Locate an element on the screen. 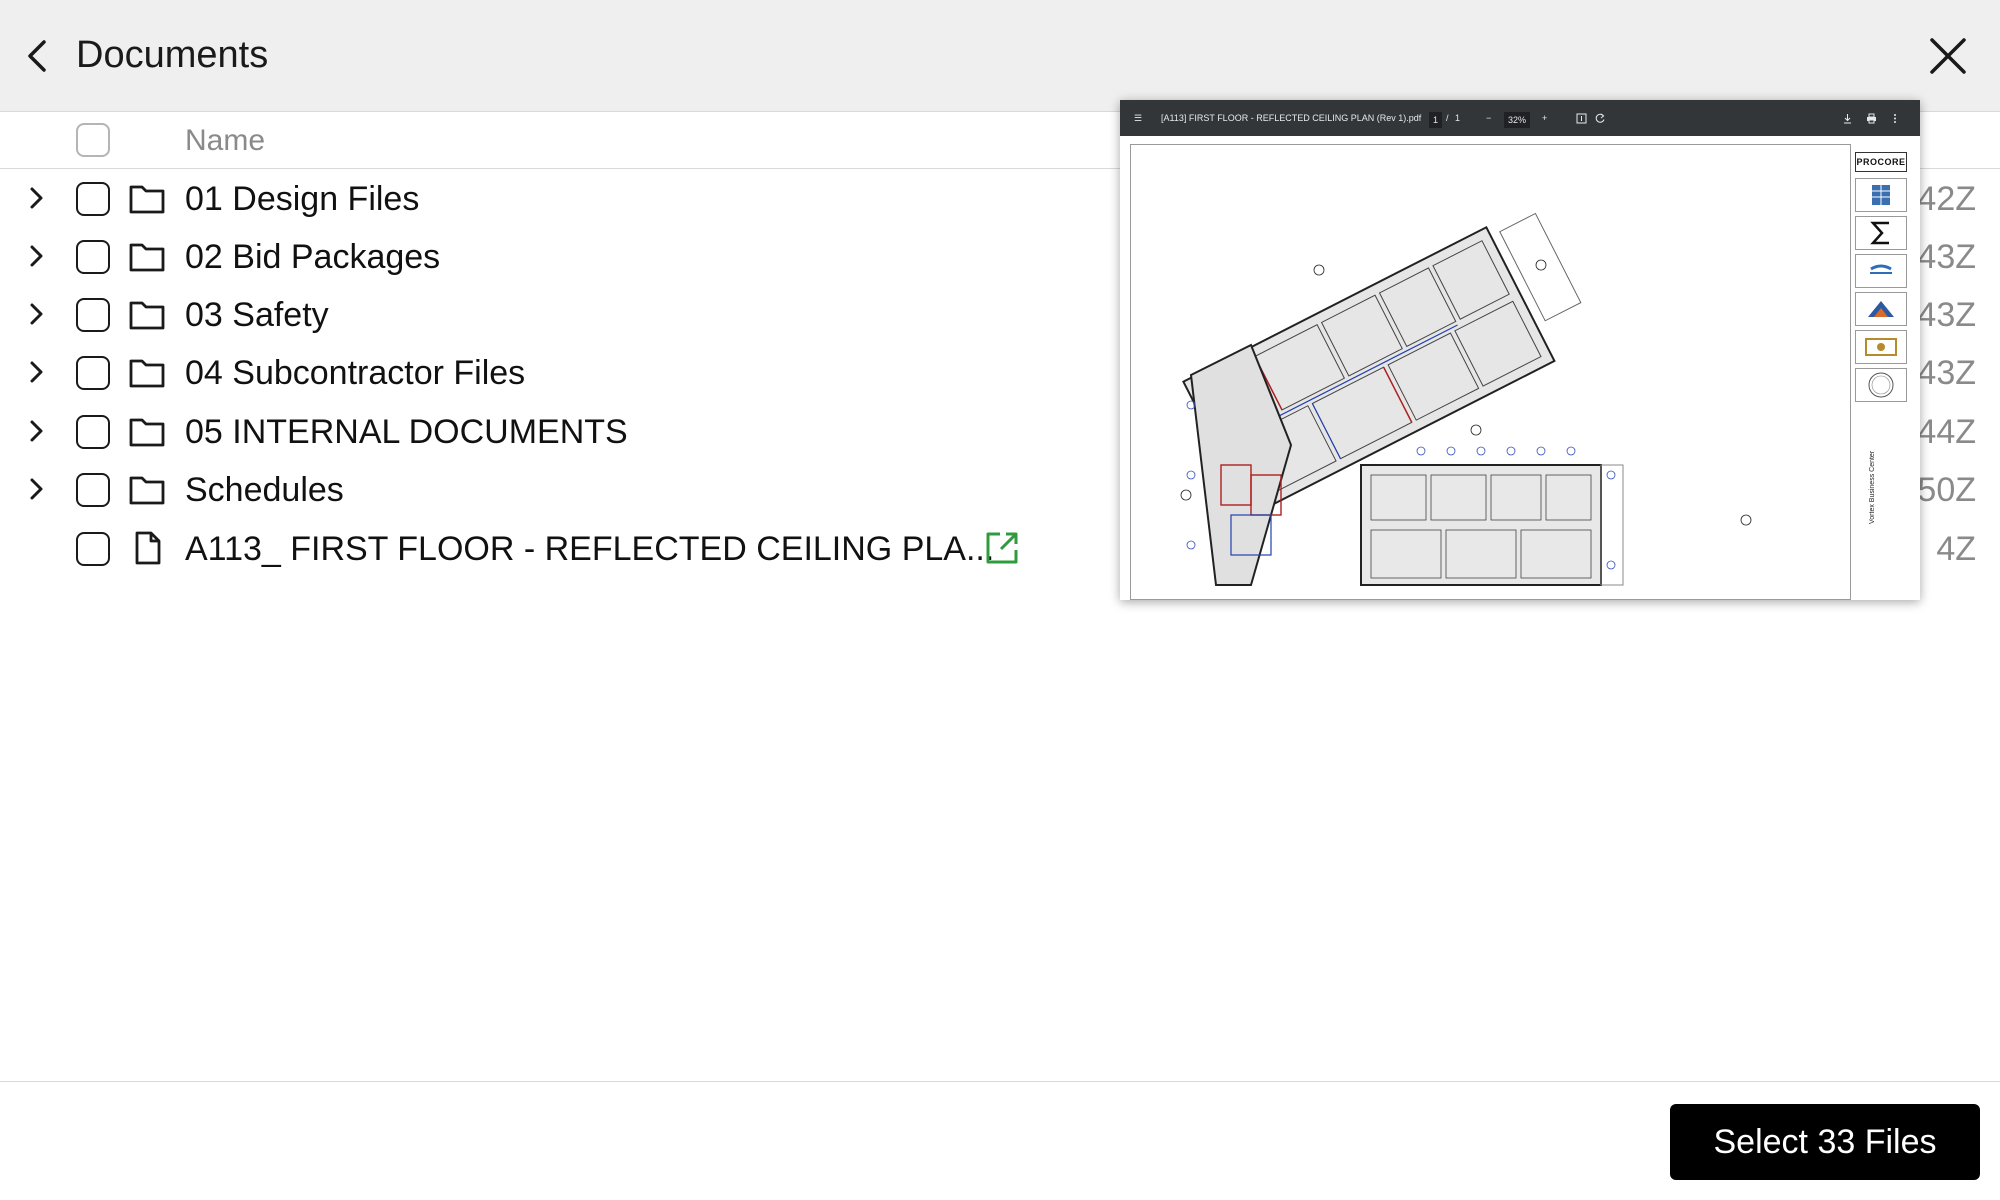 This screenshot has height=1200, width=2000. download-icon is located at coordinates (1847, 118).